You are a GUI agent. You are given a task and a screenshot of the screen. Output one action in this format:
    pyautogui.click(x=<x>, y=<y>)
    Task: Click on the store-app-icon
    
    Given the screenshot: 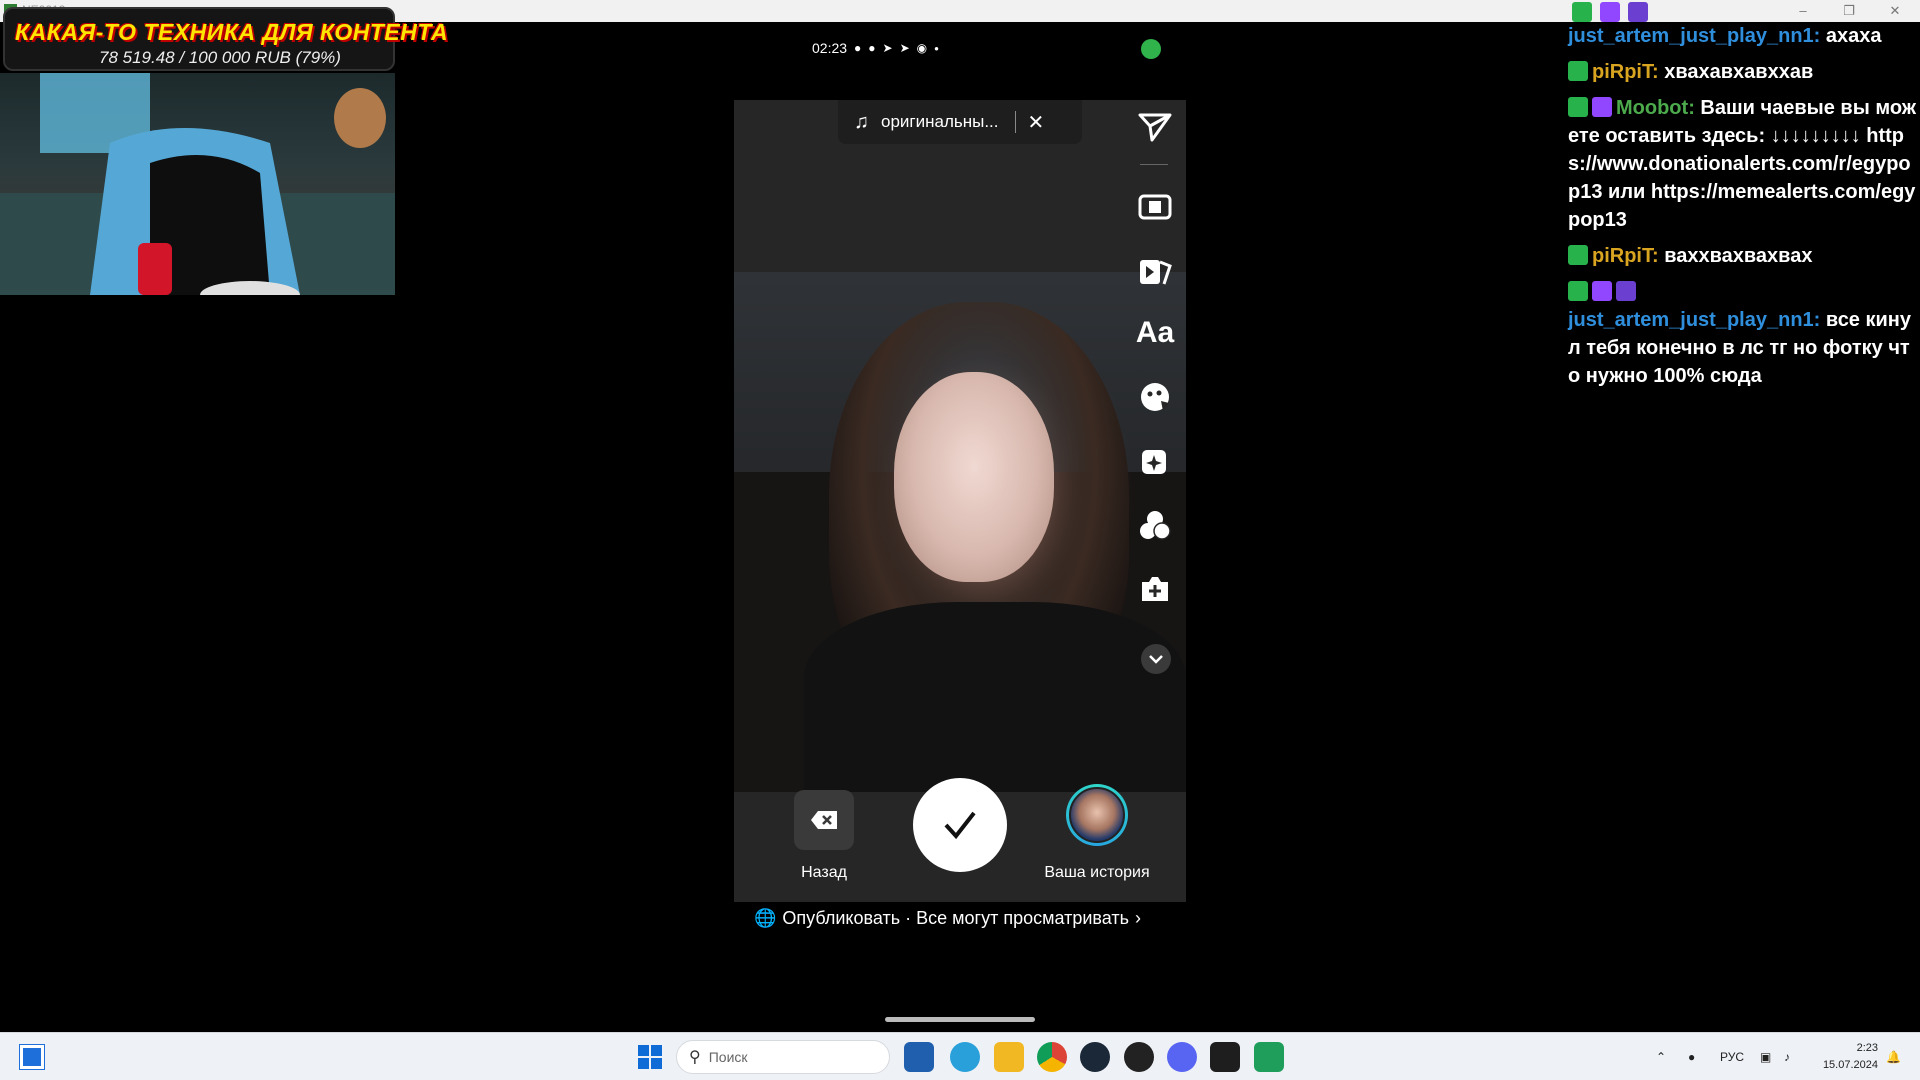 What is the action you would take?
    pyautogui.click(x=919, y=1057)
    